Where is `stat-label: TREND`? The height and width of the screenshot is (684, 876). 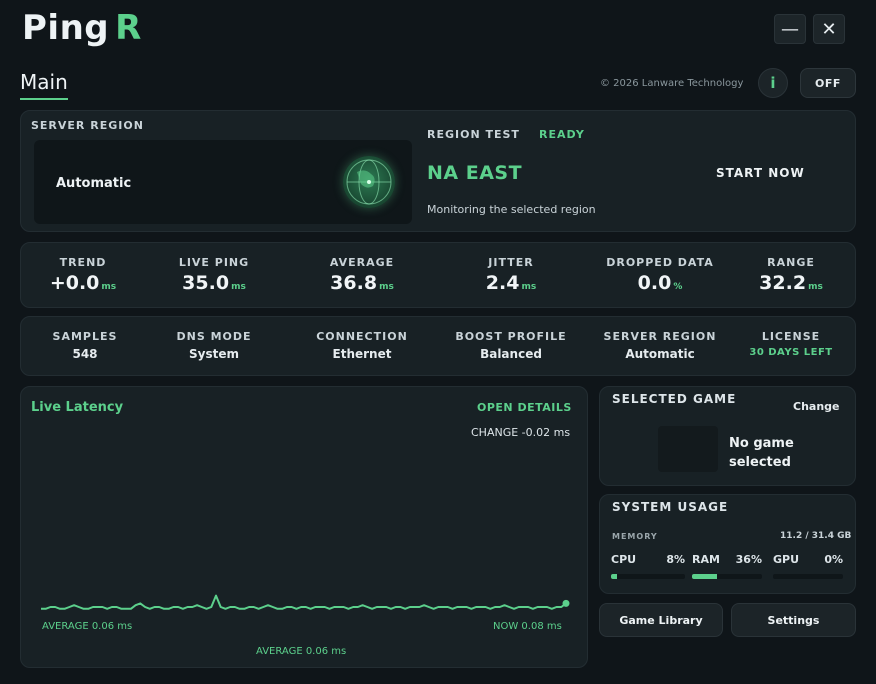
stat-label: TREND is located at coordinates (83, 262).